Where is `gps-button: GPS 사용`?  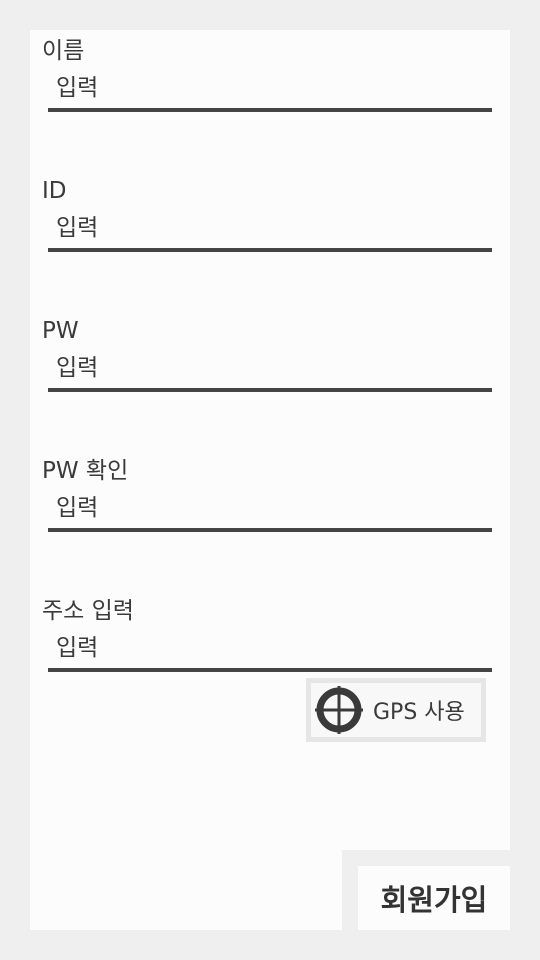
gps-button: GPS 사용 is located at coordinates (396, 710).